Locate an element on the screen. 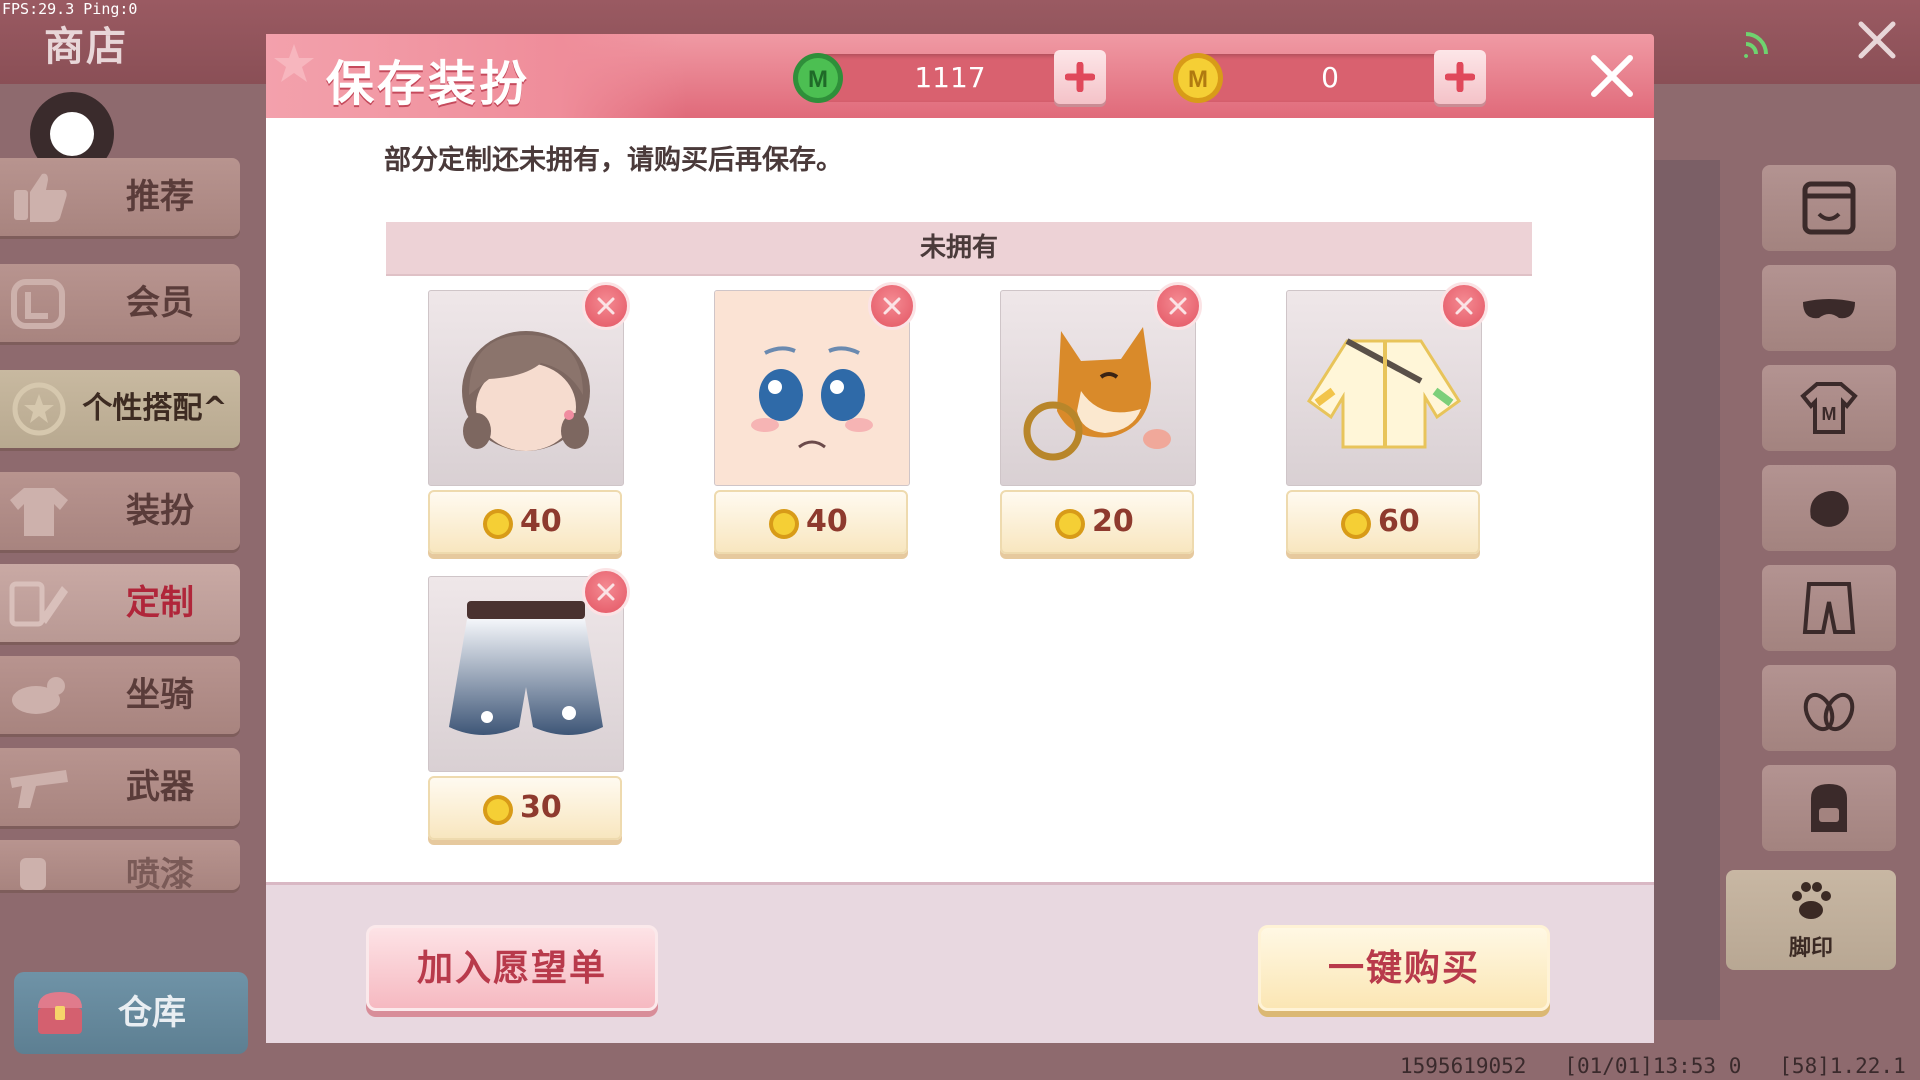 The height and width of the screenshot is (1080, 1920). shirt-icon: M is located at coordinates (1829, 408).